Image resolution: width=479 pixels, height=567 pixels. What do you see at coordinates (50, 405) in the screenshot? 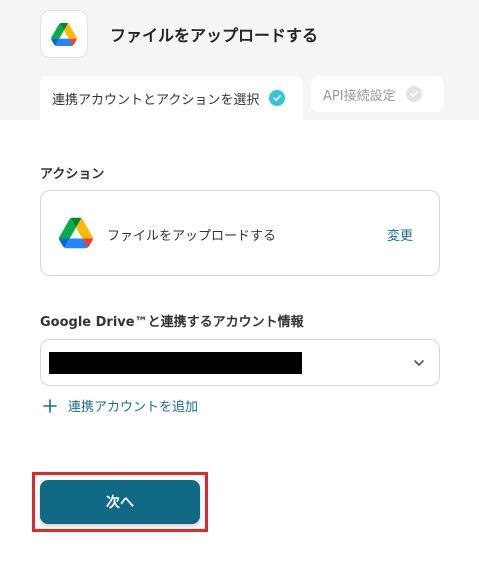
I see `plus-icon` at bounding box center [50, 405].